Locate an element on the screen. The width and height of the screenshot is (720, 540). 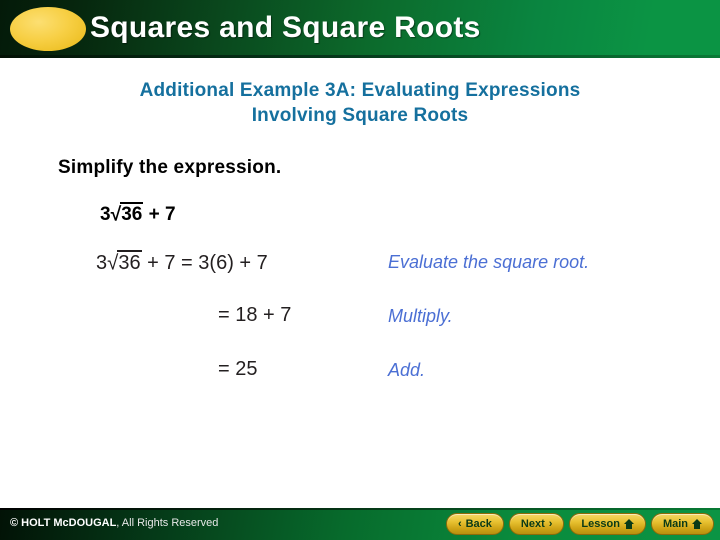
step-1-math: 3√36 + 7 = 3(6) + 7 is located at coordinates (182, 262).